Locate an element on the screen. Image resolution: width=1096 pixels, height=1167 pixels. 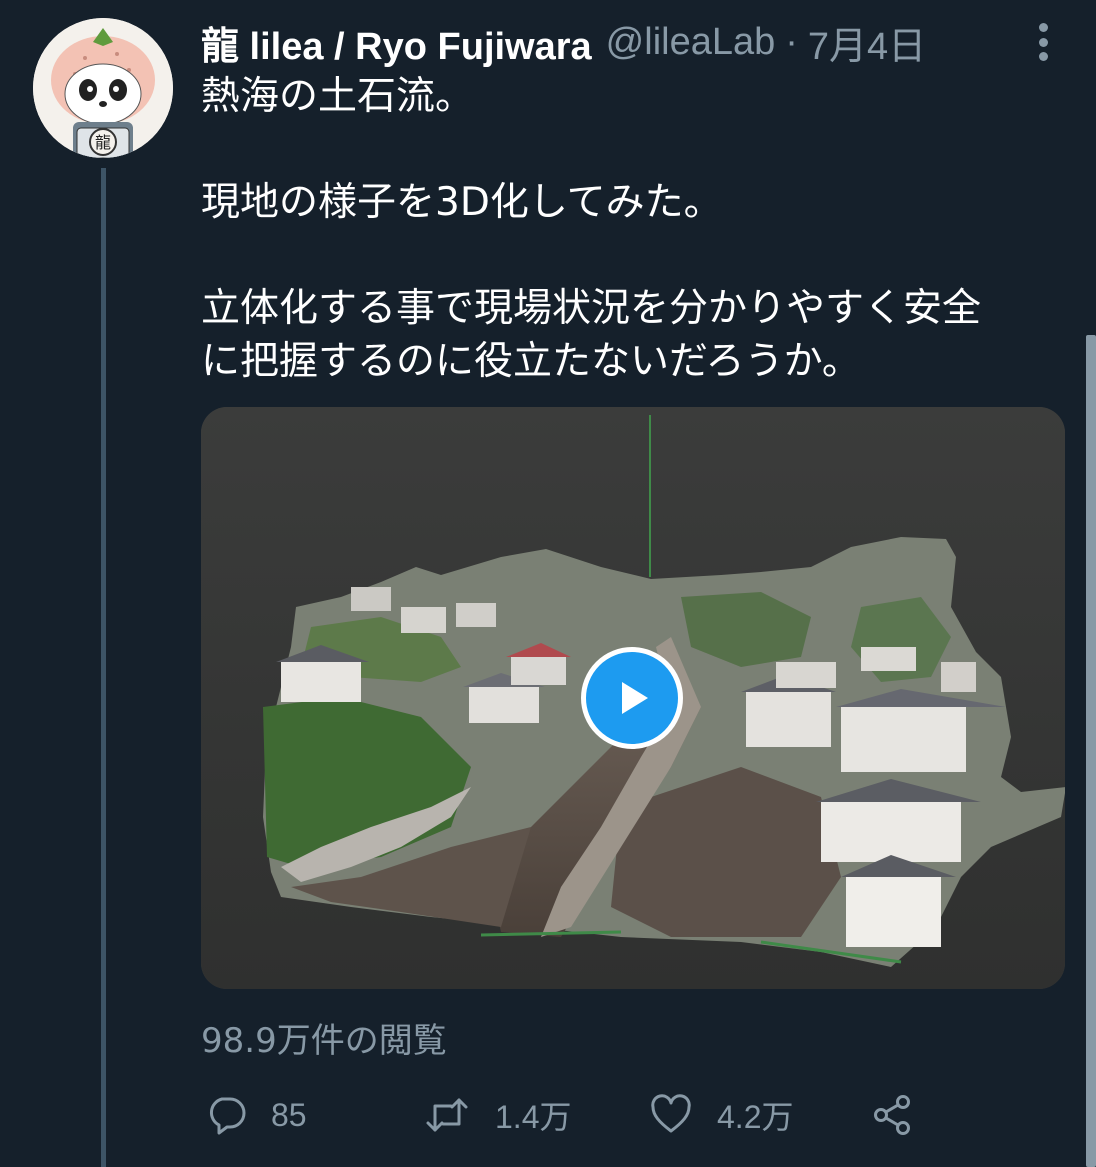
thread-line is located at coordinates (103, 667).